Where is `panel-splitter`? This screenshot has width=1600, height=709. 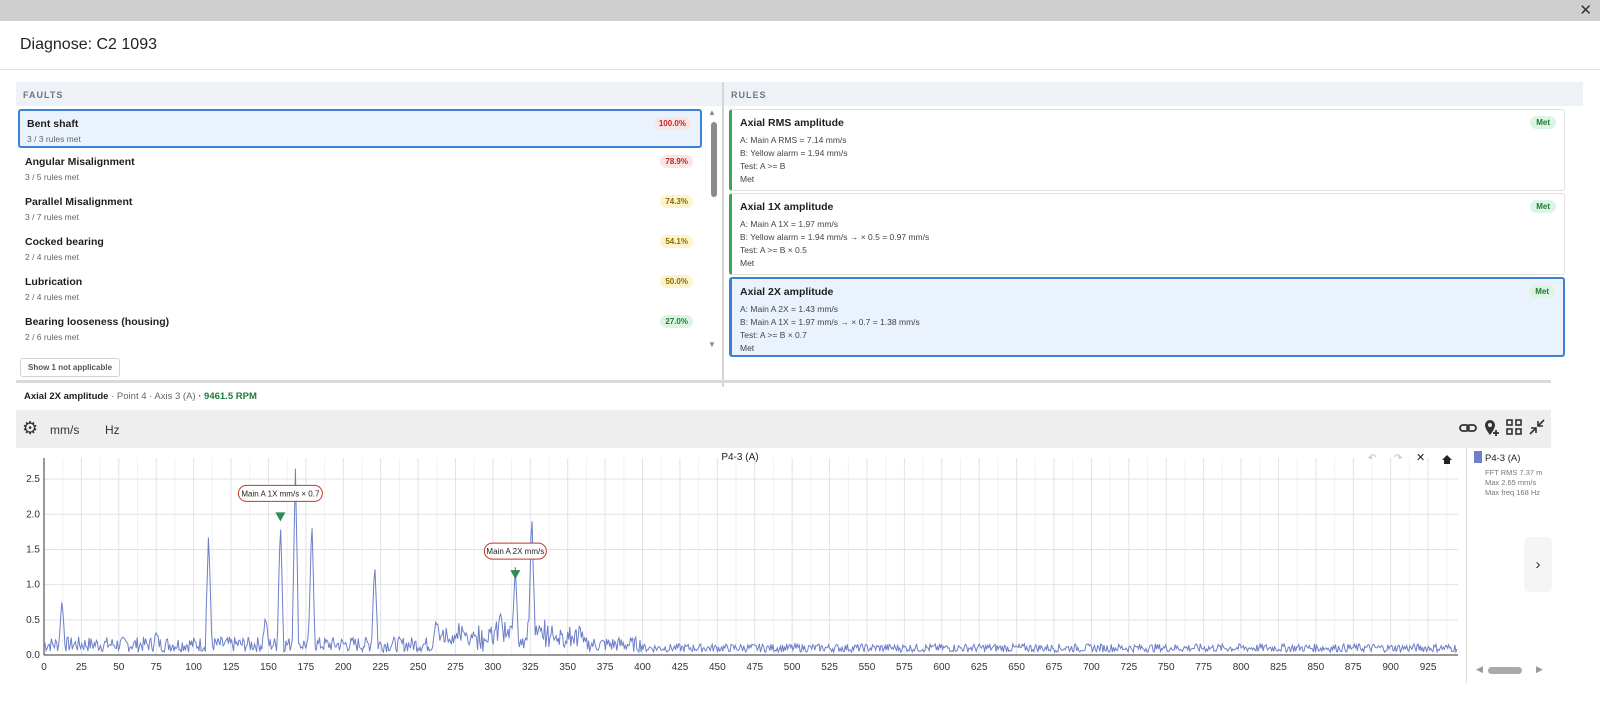 panel-splitter is located at coordinates (783, 381).